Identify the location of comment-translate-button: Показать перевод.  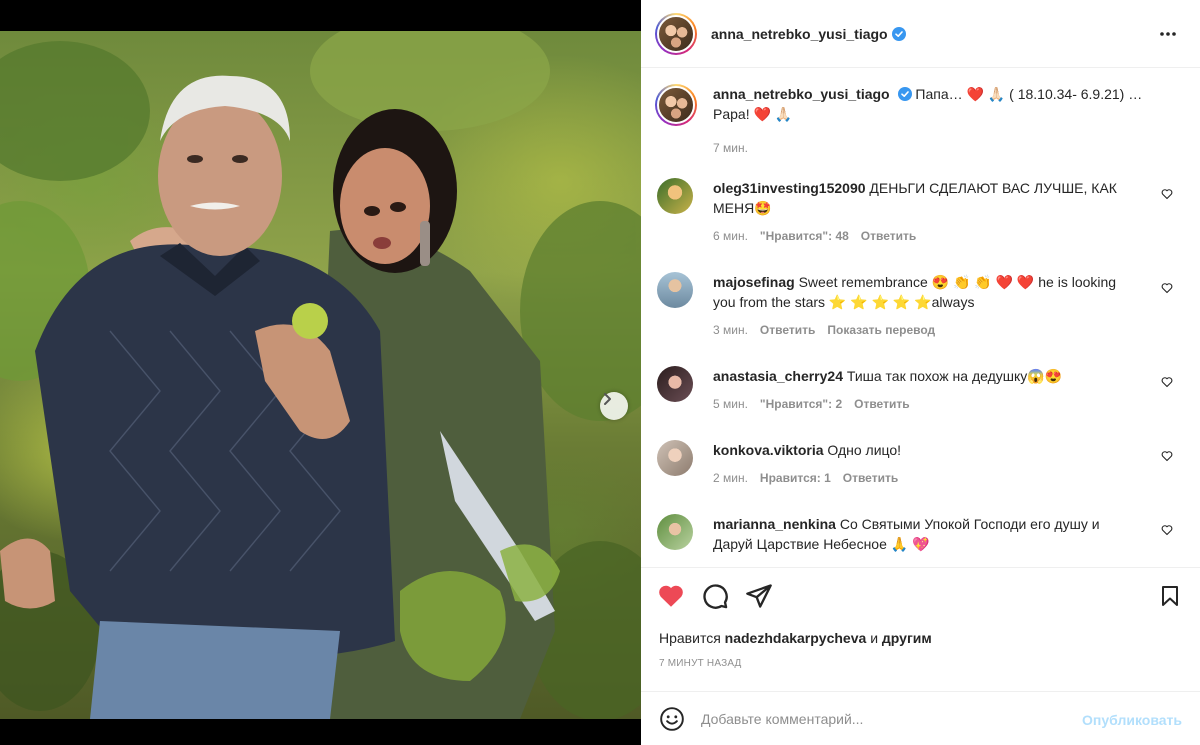
(881, 330).